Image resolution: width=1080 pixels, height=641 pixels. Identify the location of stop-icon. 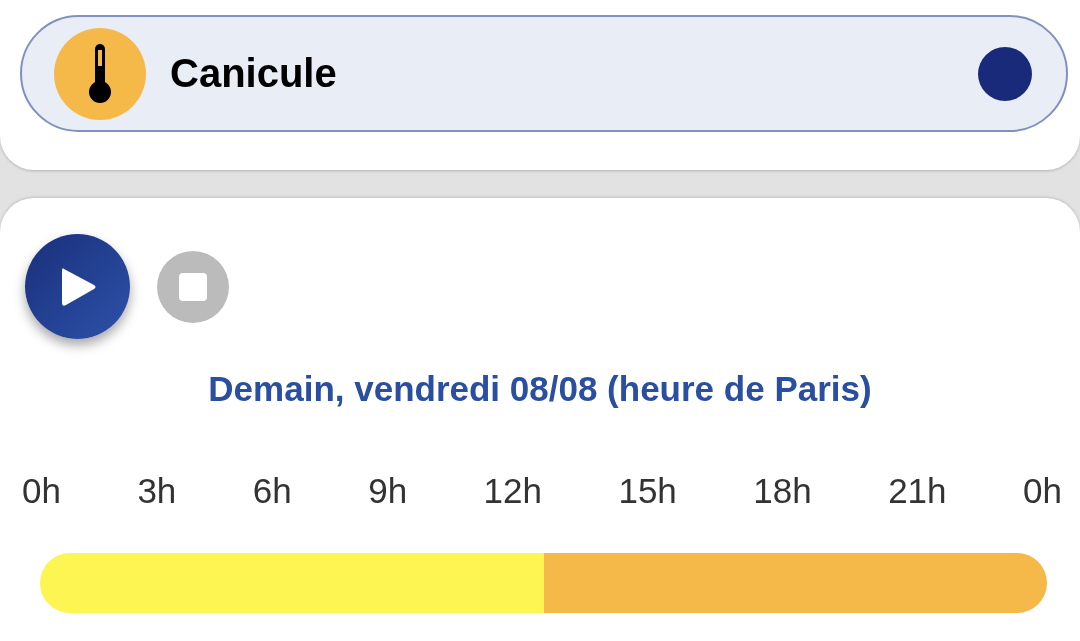
(193, 286).